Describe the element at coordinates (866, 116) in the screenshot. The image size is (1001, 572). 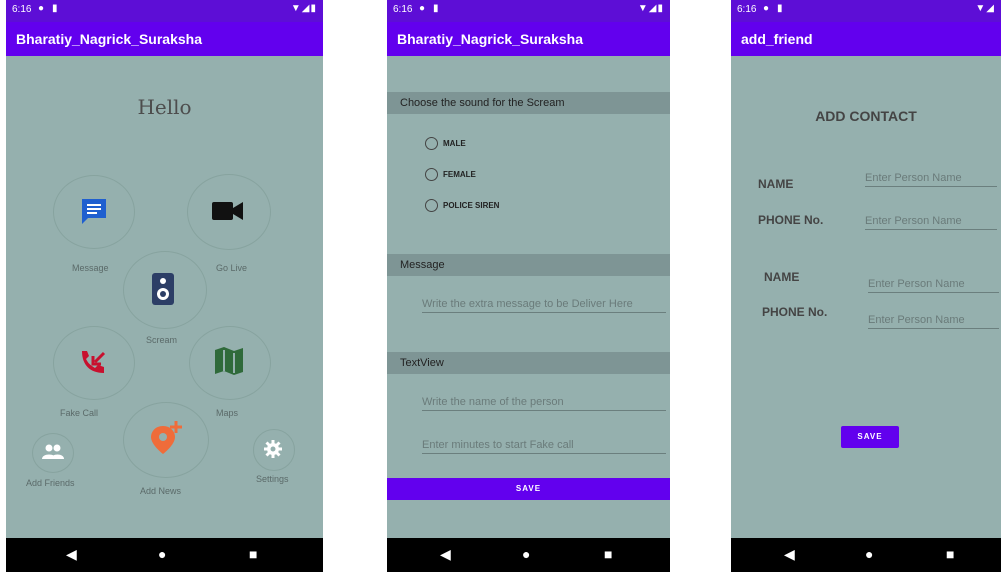
I see `page-title: ADD CONTACT` at that location.